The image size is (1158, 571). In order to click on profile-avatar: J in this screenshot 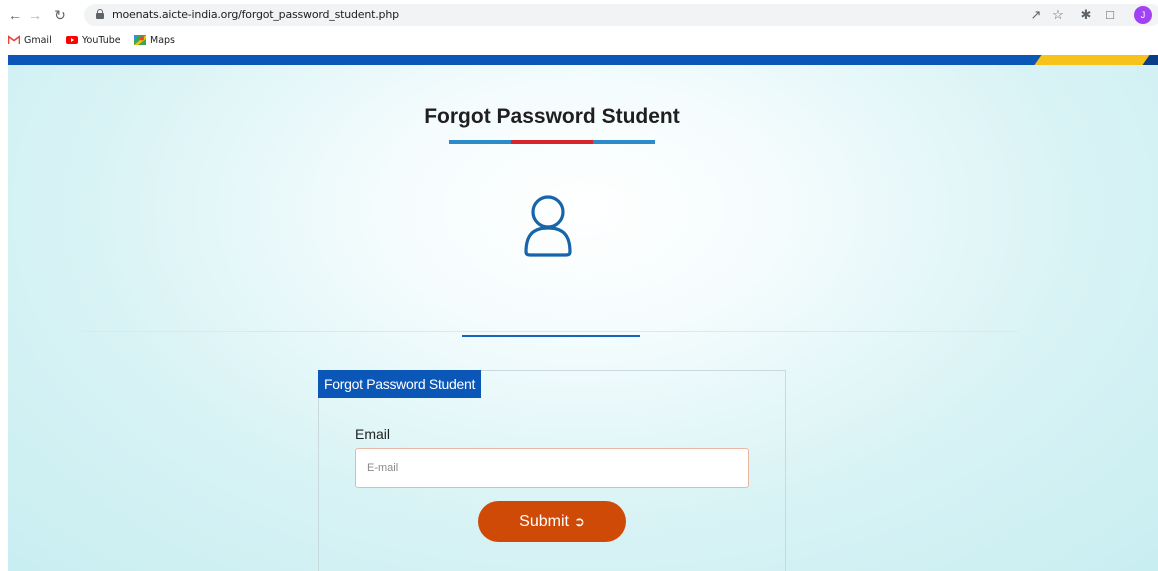, I will do `click(1143, 15)`.